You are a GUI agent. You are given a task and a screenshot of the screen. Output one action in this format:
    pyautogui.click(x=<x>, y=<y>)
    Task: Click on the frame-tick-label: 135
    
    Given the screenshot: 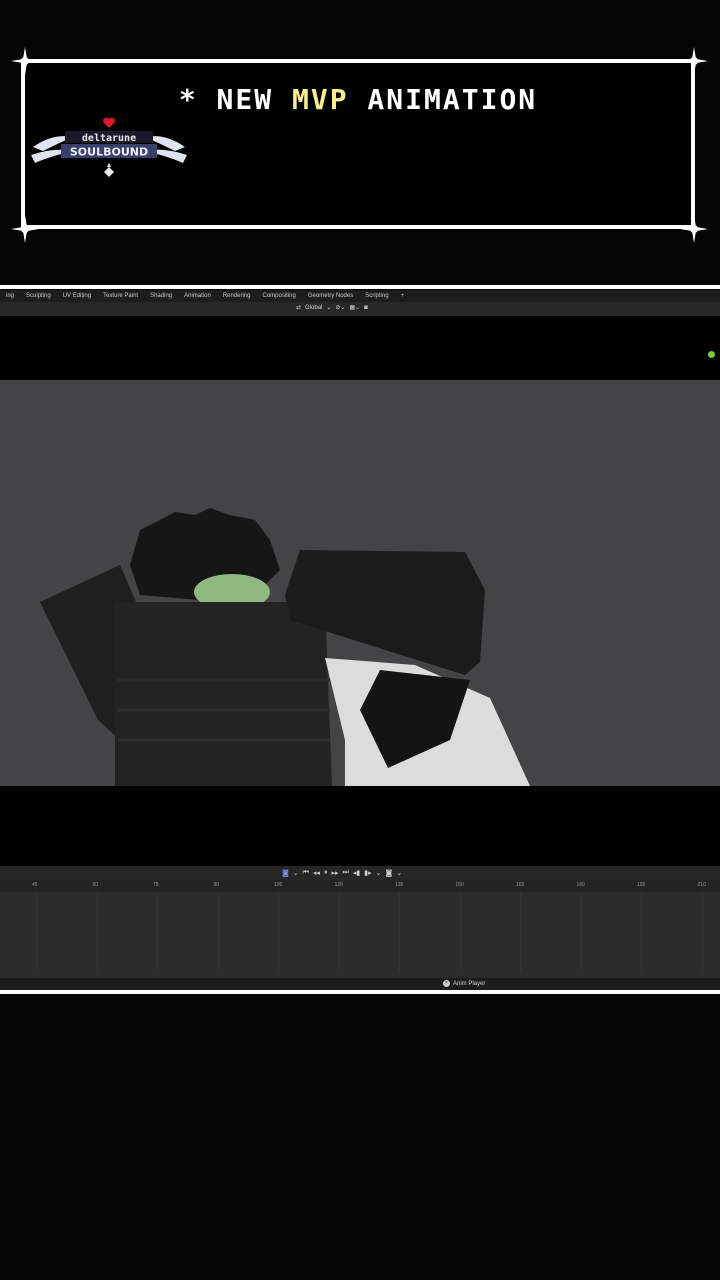 What is the action you would take?
    pyautogui.click(x=399, y=885)
    